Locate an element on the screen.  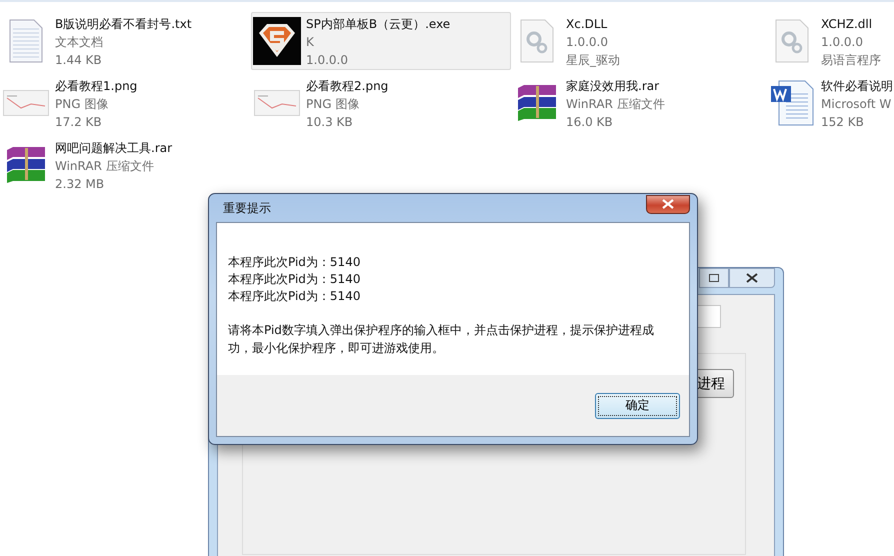
file-type: Microsoft W is located at coordinates (856, 104).